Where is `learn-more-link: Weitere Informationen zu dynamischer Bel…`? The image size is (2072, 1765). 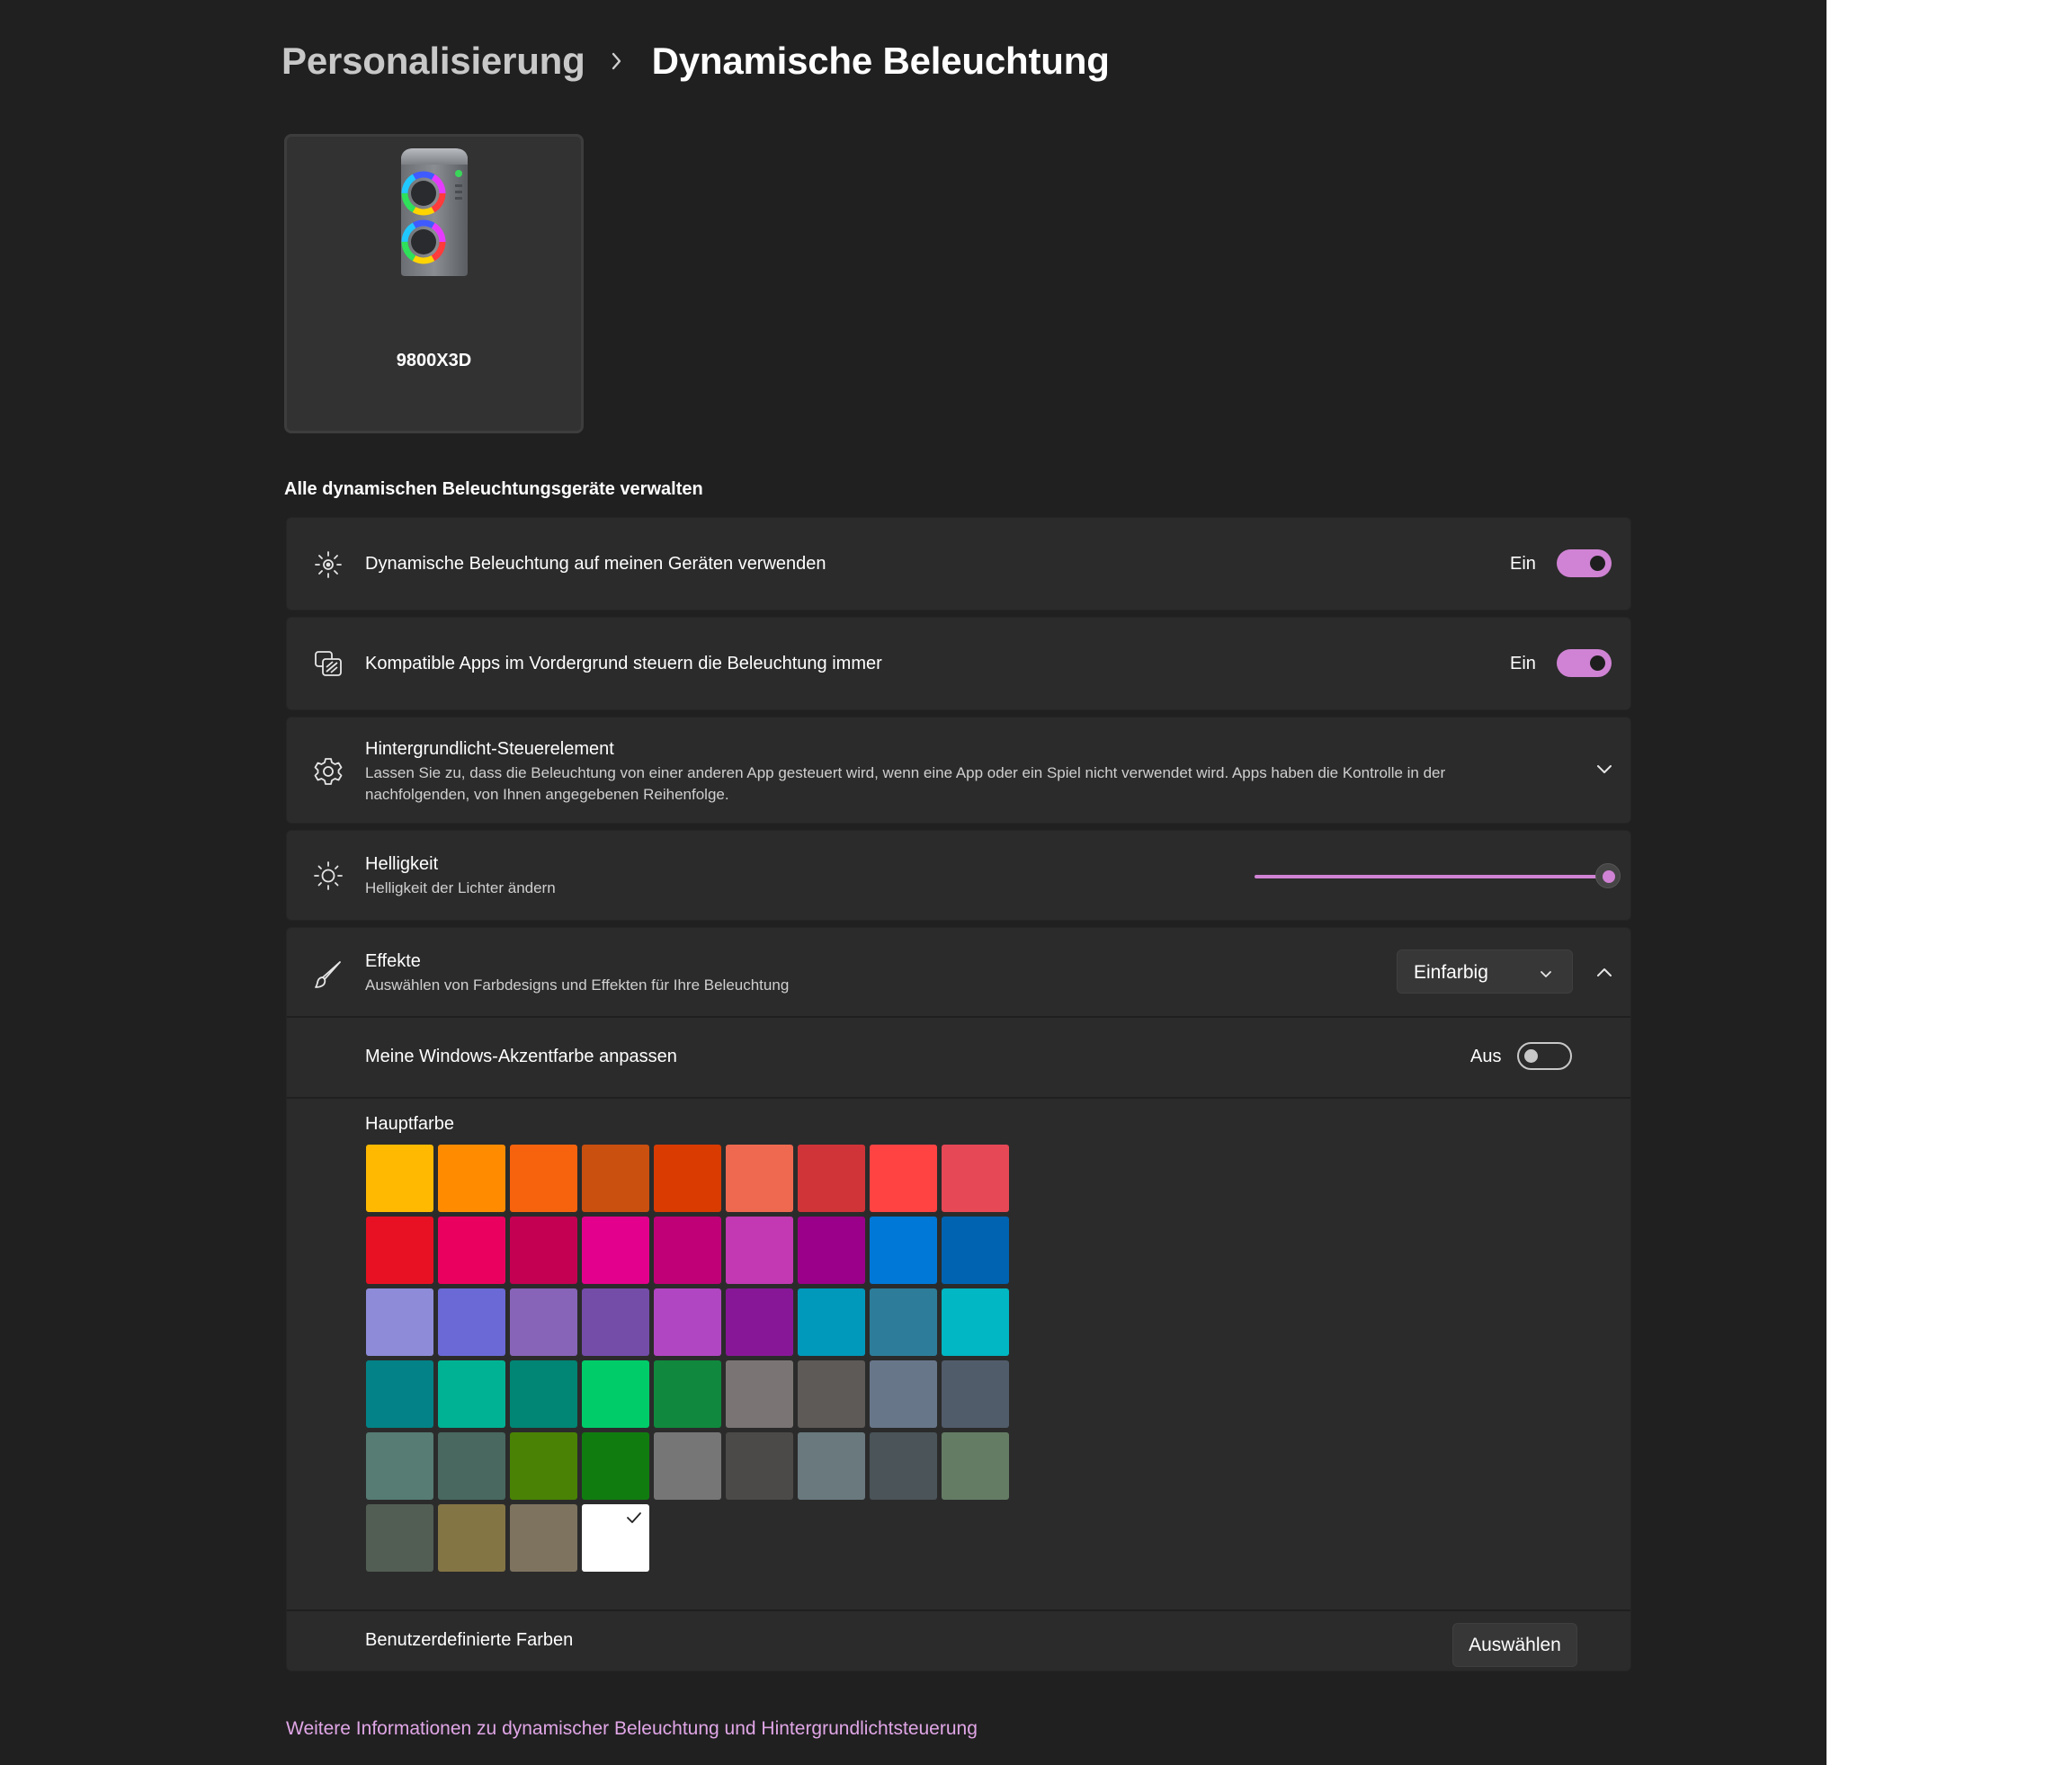
learn-more-link: Weitere Informationen zu dynamischer Bel… is located at coordinates (632, 1729).